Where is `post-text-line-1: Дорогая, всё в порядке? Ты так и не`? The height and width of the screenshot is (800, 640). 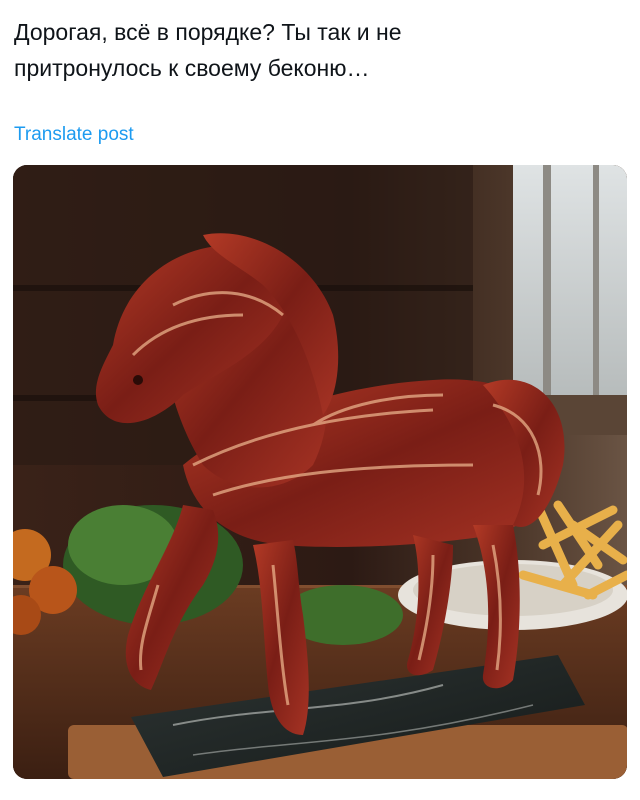 post-text-line-1: Дорогая, всё в порядке? Ты так и не is located at coordinates (208, 32).